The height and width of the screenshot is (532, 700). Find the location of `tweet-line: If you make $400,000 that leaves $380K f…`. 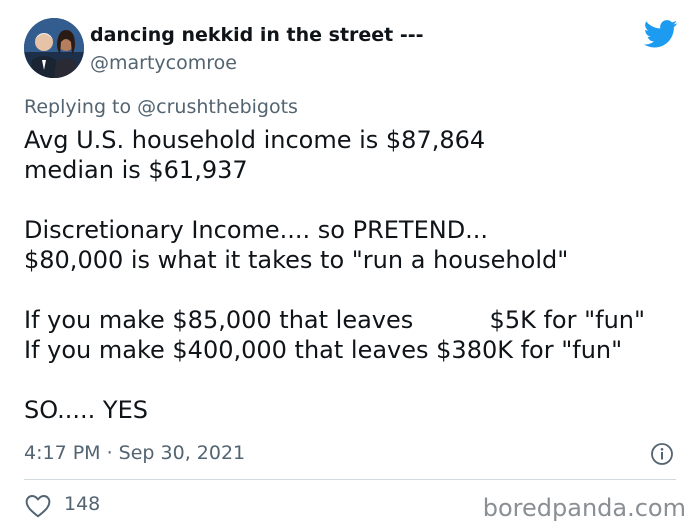

tweet-line: If you make $400,000 that leaves $380K f… is located at coordinates (323, 350).